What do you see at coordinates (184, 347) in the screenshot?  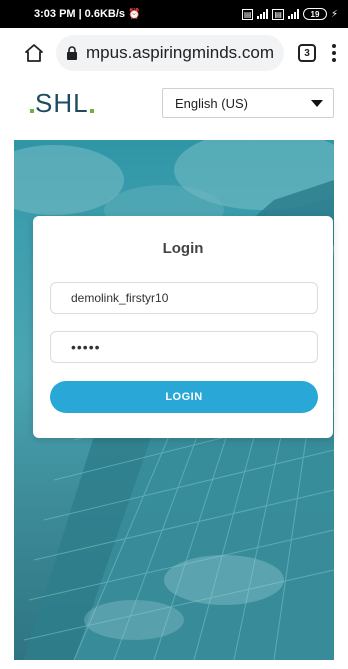 I see `password-input` at bounding box center [184, 347].